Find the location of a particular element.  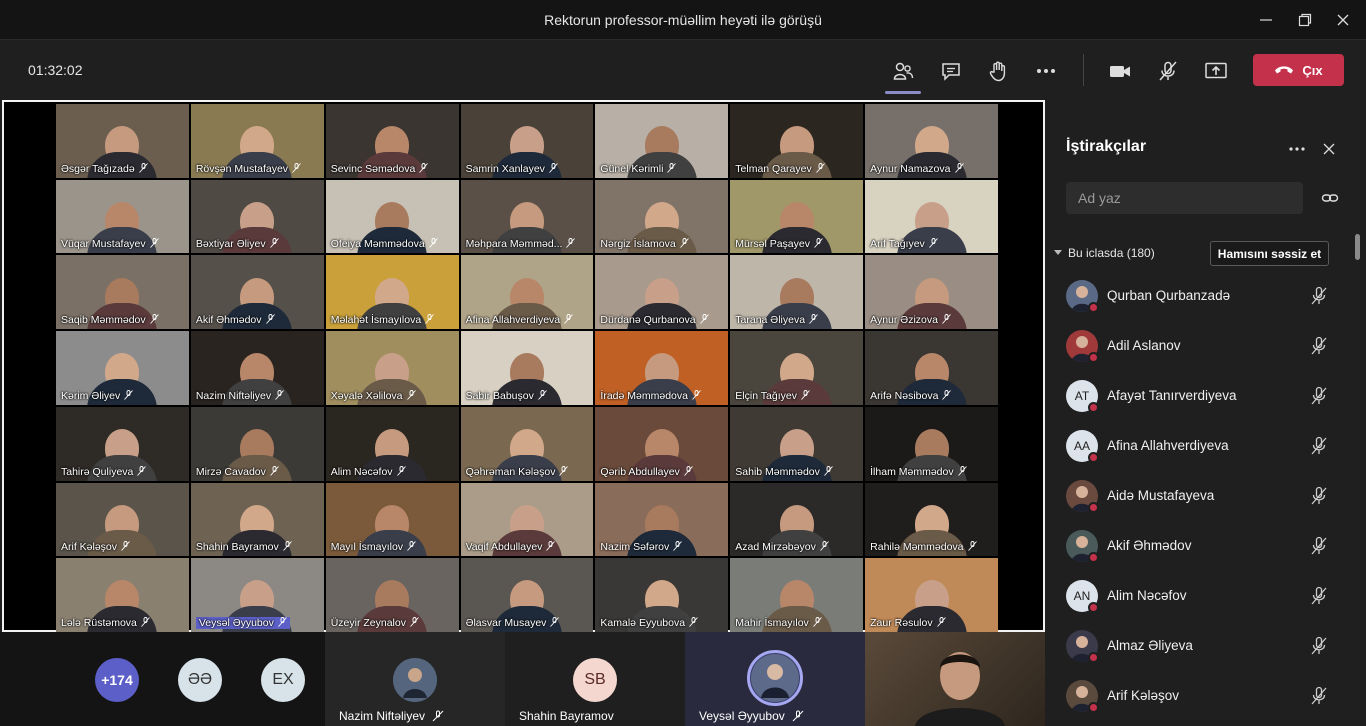

participant-bubble: EX is located at coordinates (283, 680).